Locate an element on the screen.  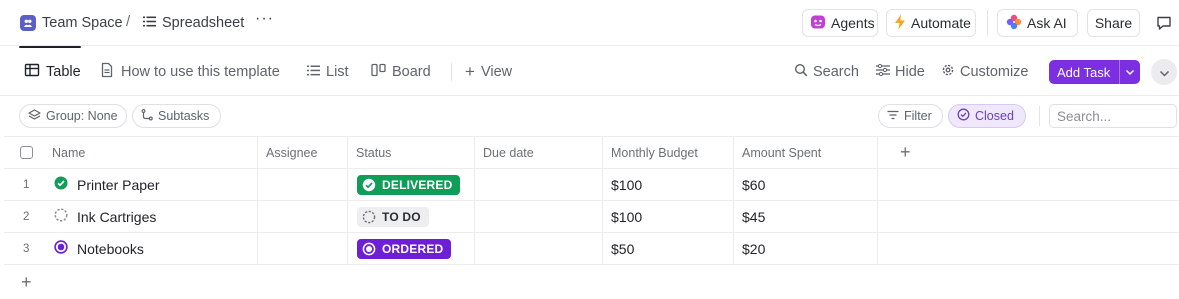
subtasks-button: Subtasks is located at coordinates (176, 116).